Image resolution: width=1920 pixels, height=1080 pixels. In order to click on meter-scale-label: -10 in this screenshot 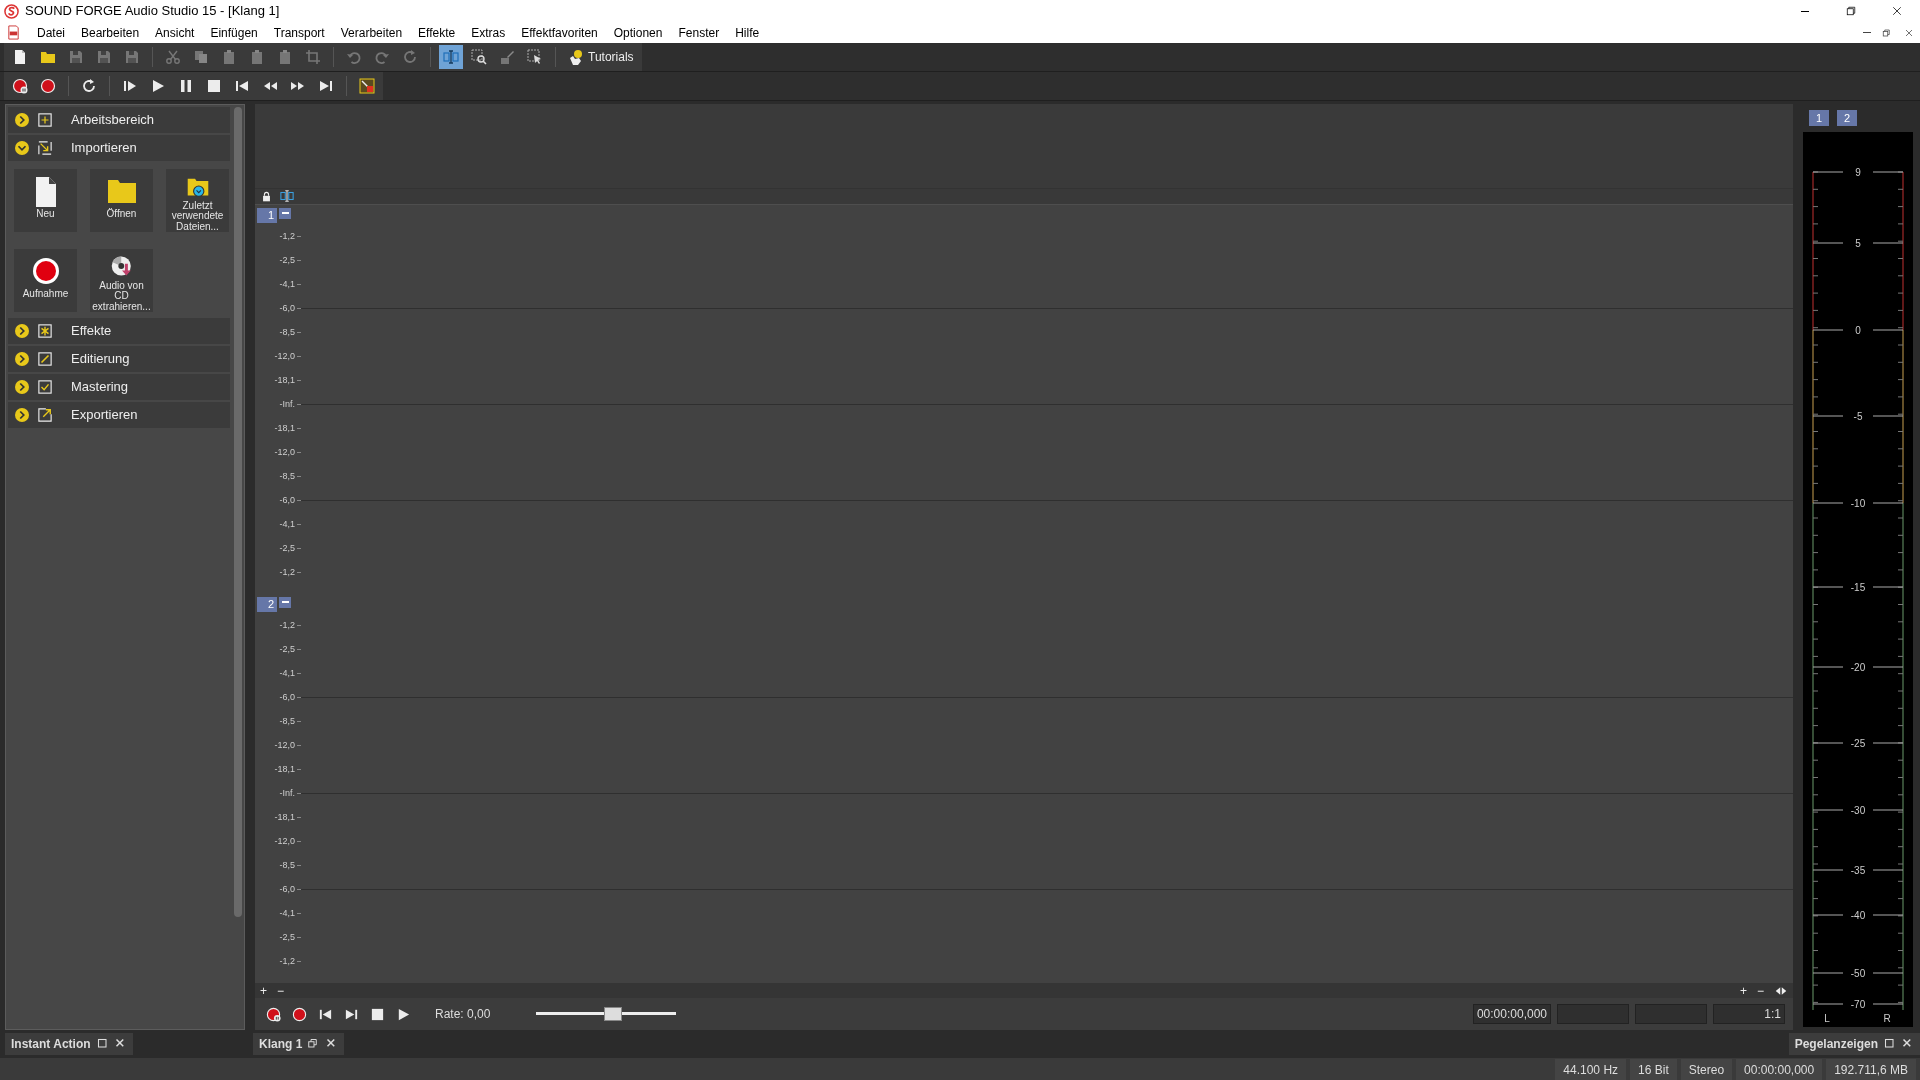, I will do `click(1858, 503)`.